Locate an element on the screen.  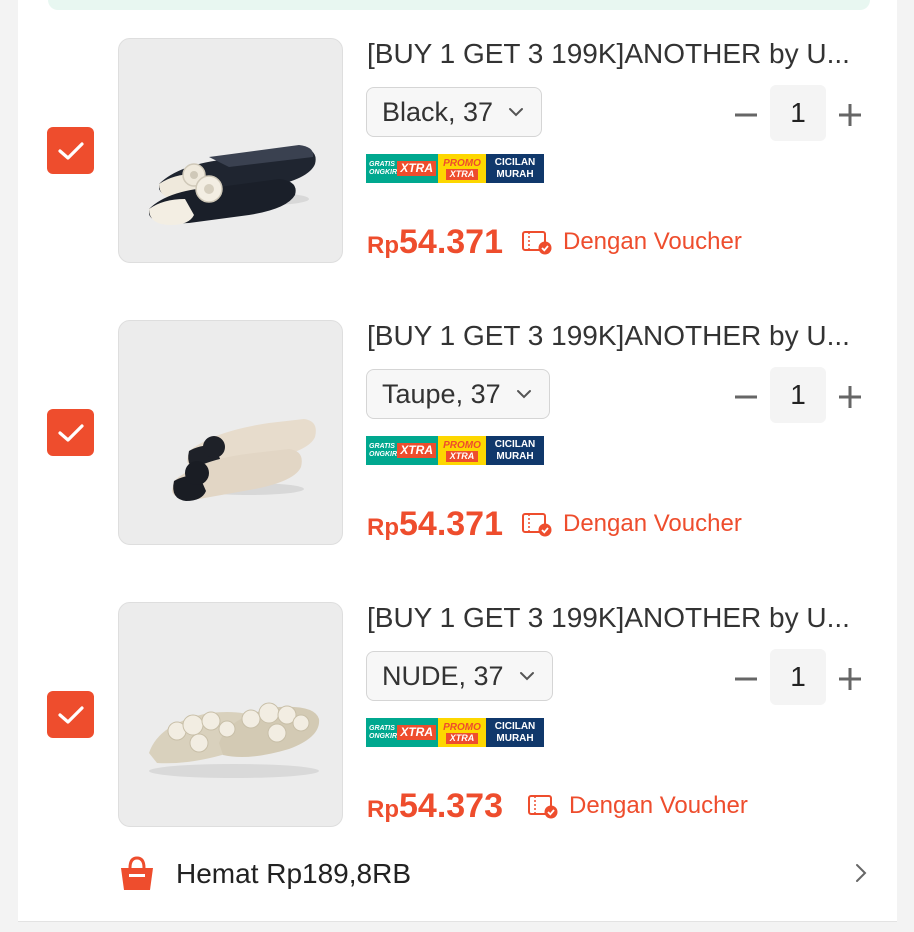
variant-label: NUDE, 37 is located at coordinates (443, 675).